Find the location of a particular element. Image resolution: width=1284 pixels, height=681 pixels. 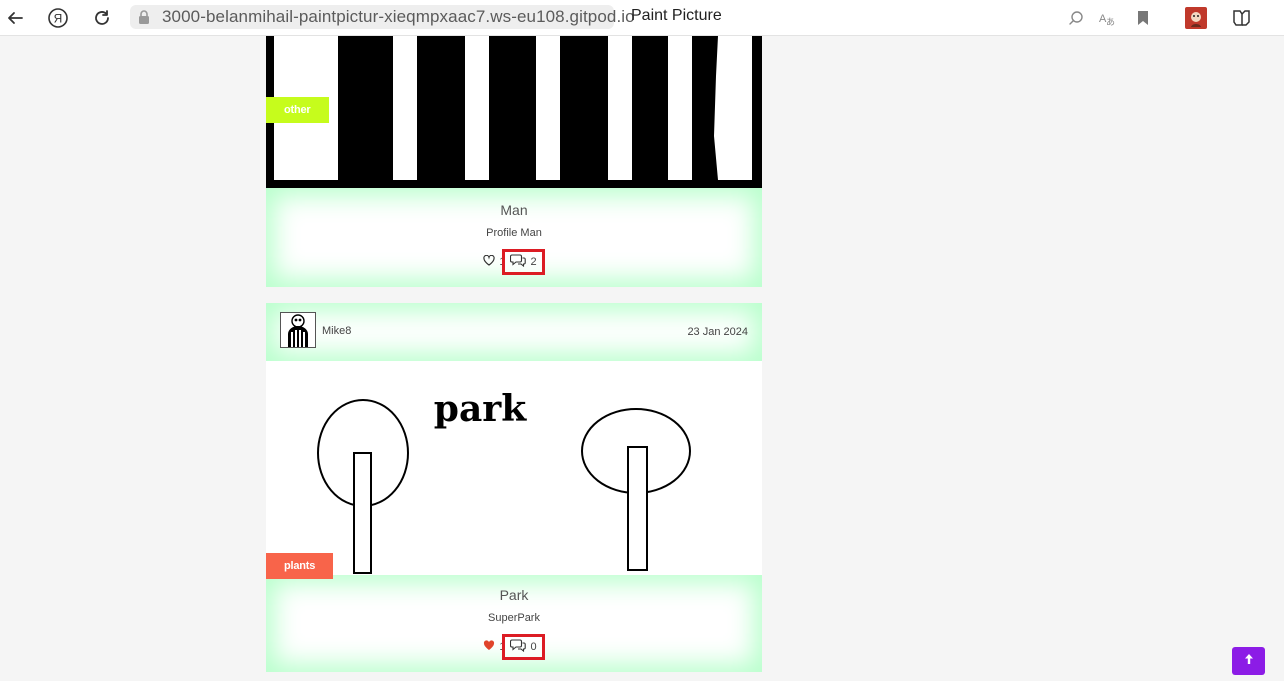

yandex-icon: Я is located at coordinates (58, 18).